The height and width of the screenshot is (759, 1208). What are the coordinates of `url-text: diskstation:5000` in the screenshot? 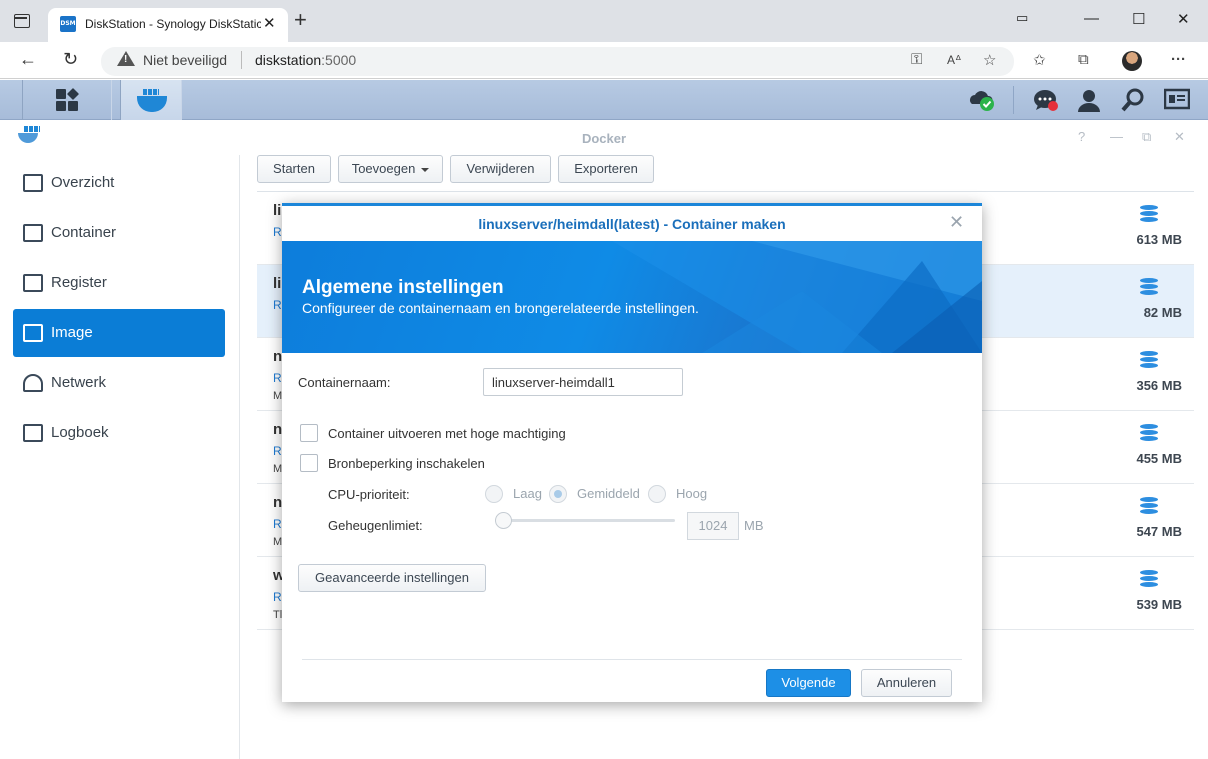 It's located at (305, 60).